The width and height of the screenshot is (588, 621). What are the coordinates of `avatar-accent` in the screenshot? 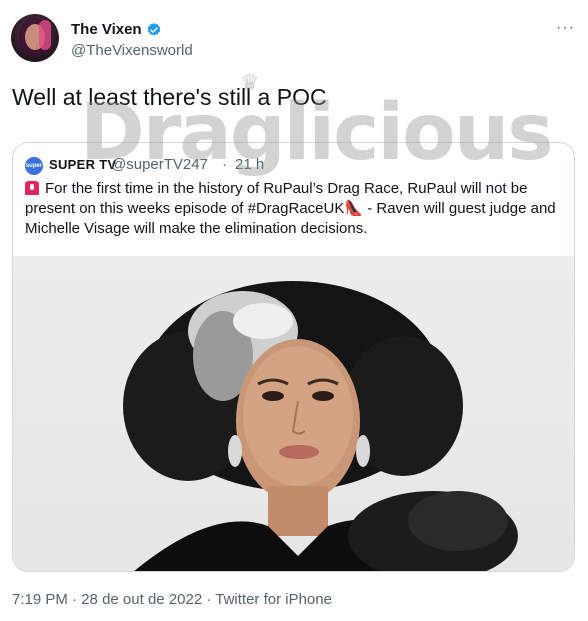 It's located at (45, 35).